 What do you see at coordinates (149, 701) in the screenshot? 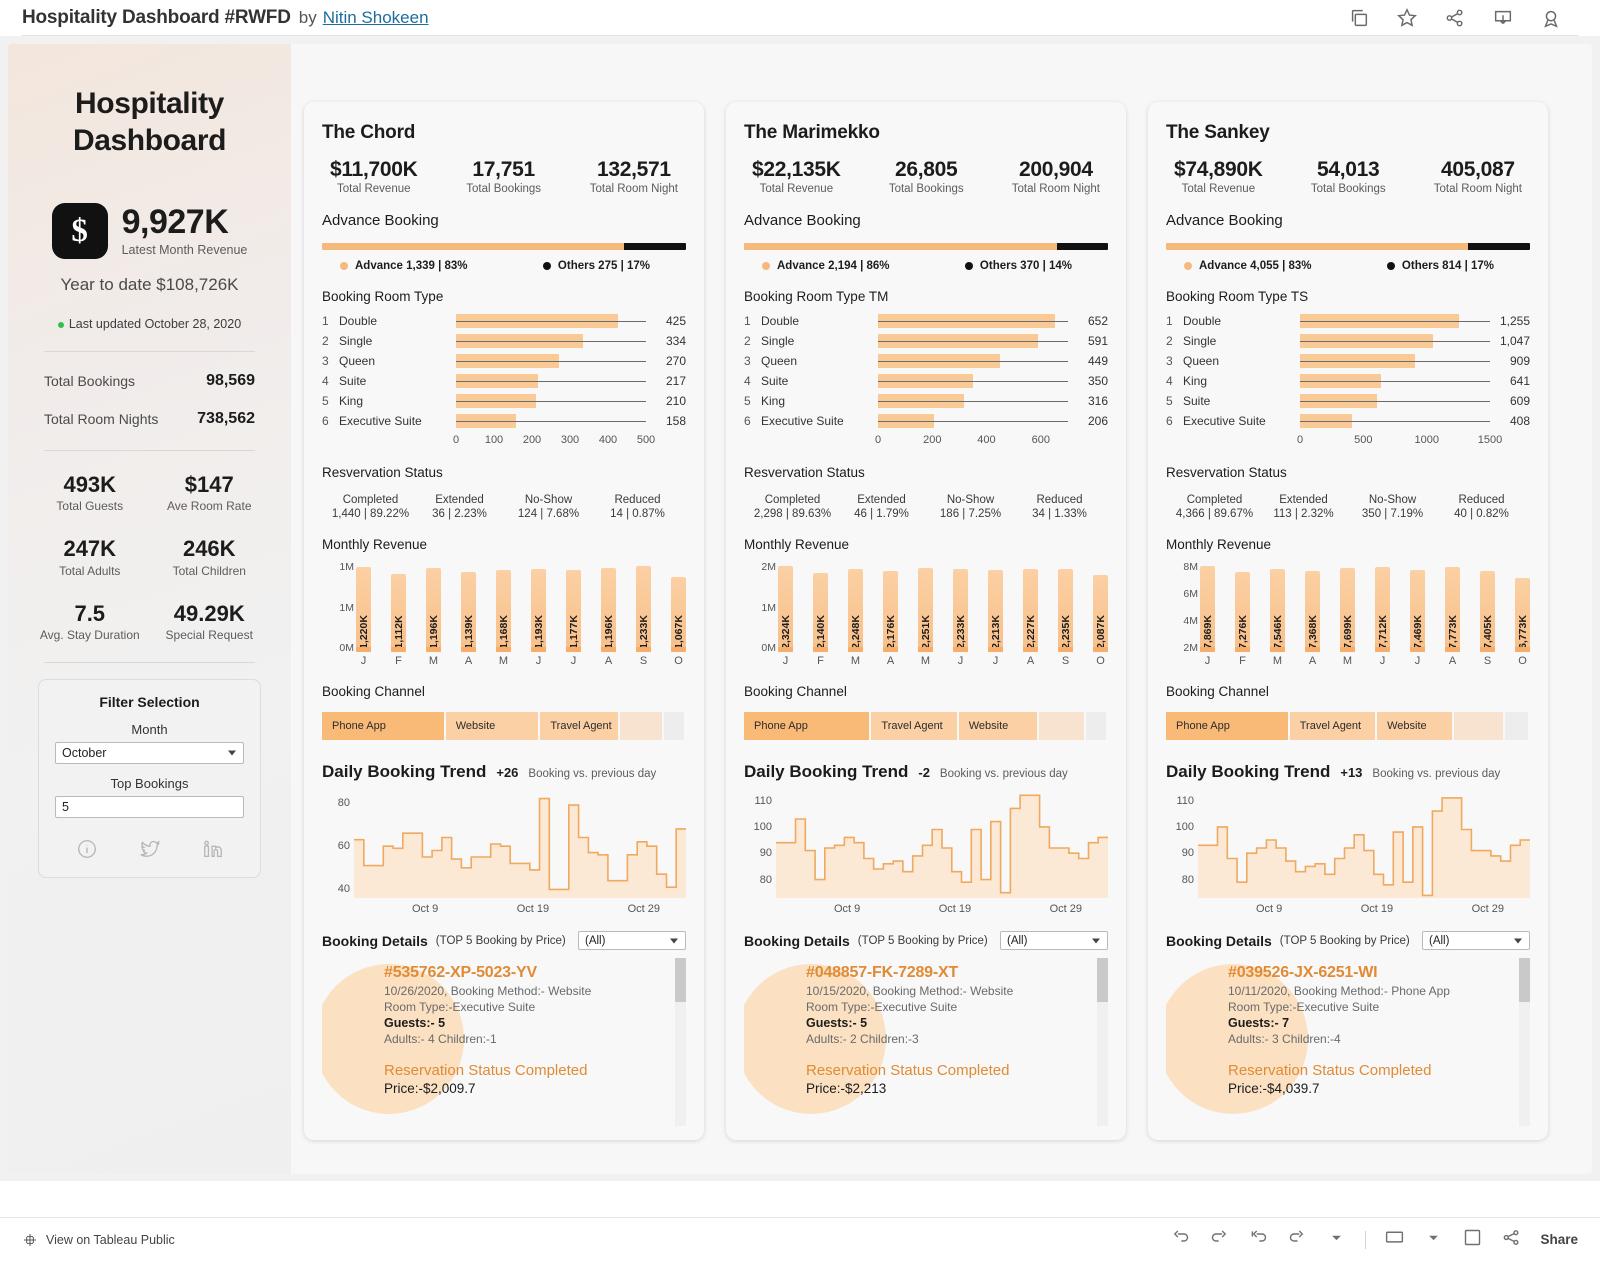
I see `filter-title: Filter Selection` at bounding box center [149, 701].